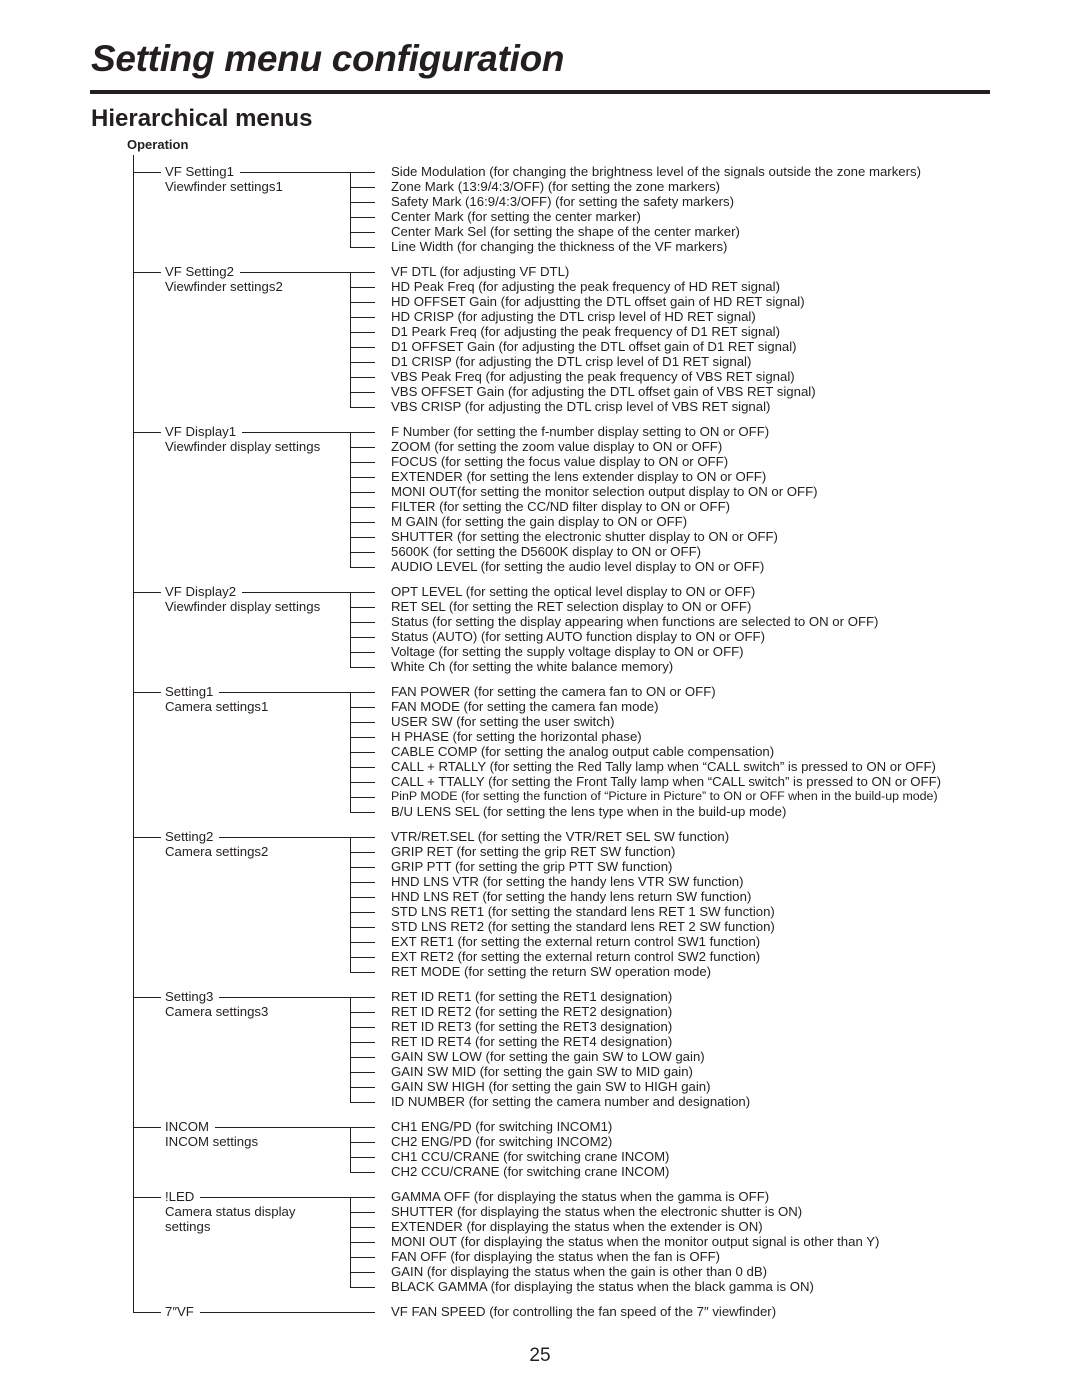 The height and width of the screenshot is (1400, 1080). I want to click on menu-group-name: 7″VF, so click(181, 1311).